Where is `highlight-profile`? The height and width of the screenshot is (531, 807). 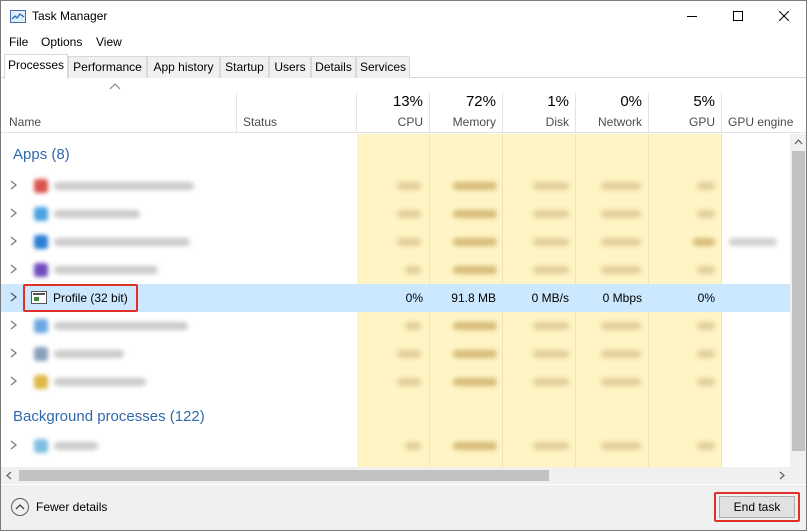 highlight-profile is located at coordinates (80, 298).